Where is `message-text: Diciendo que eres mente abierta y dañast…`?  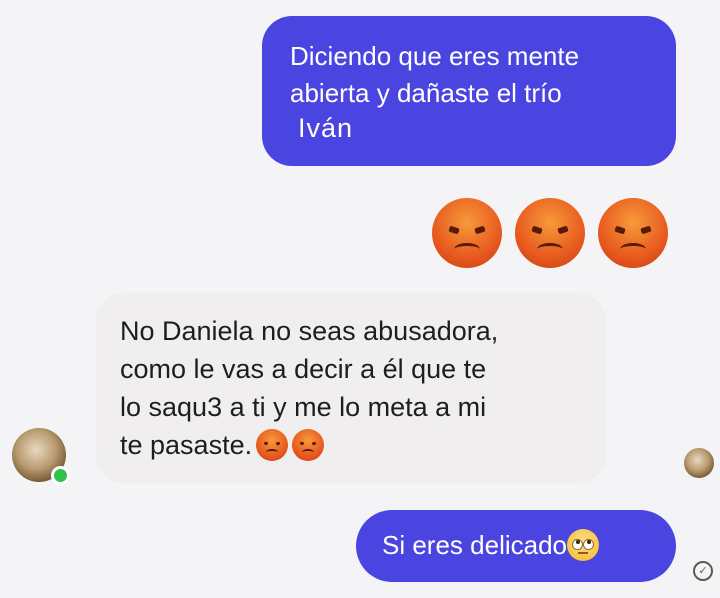
message-text: Diciendo que eres mente abierta y dañast… is located at coordinates (434, 75).